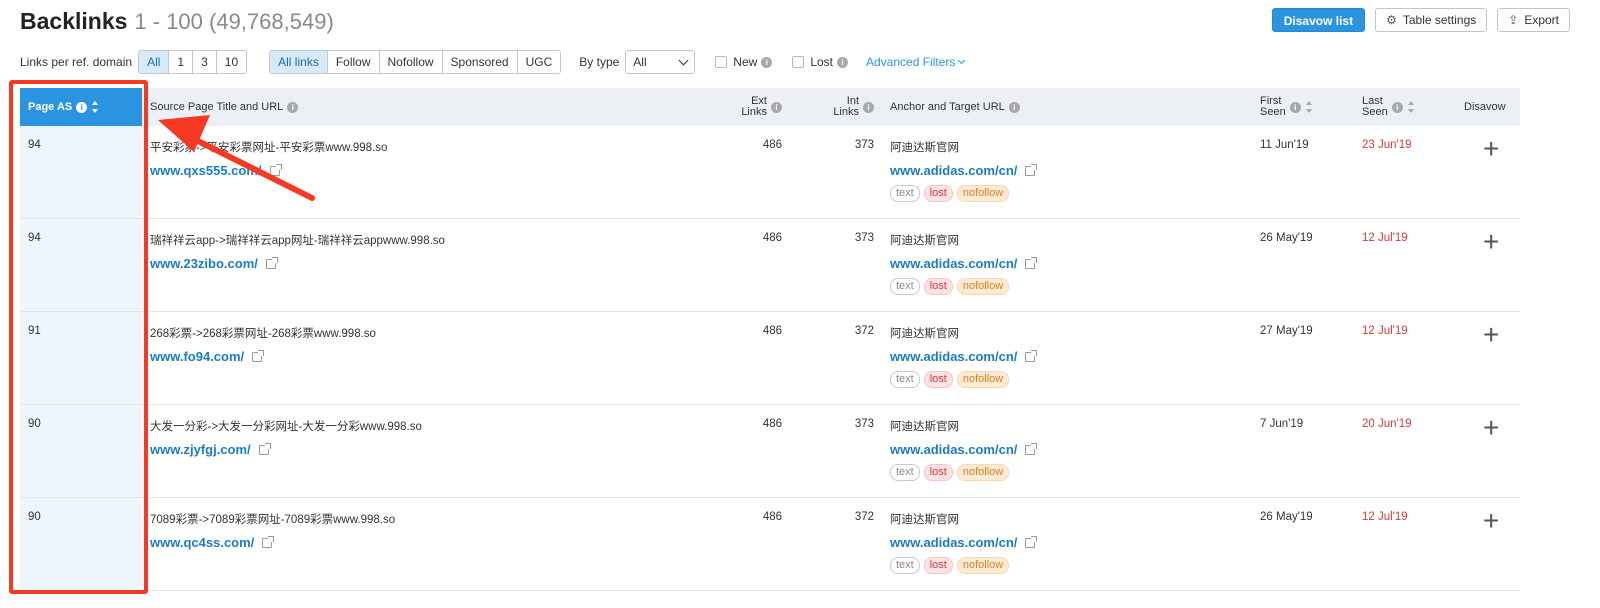 This screenshot has width=1600, height=608. I want to click on links-per-domain-3: 3, so click(204, 62).